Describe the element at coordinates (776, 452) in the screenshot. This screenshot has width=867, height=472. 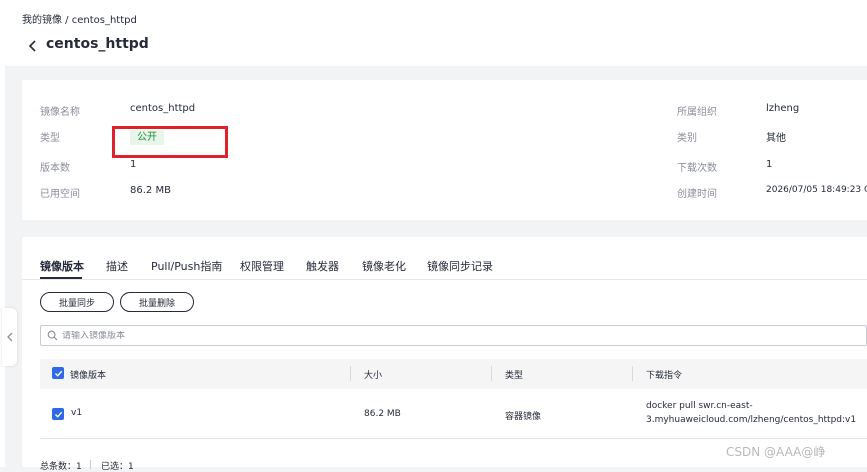
I see `watermark: CSDN @AAA@峥` at that location.